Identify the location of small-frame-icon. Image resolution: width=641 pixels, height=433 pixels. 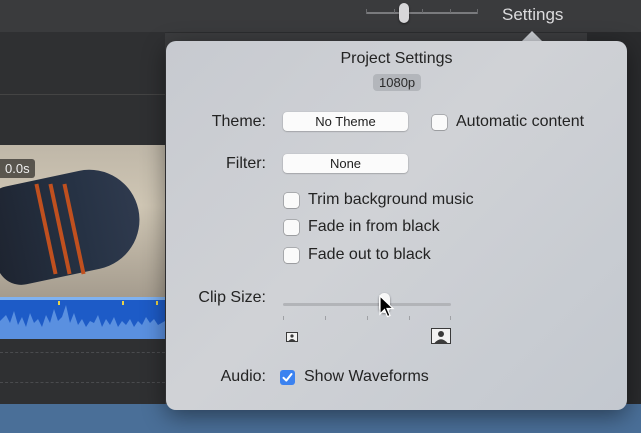
(292, 337).